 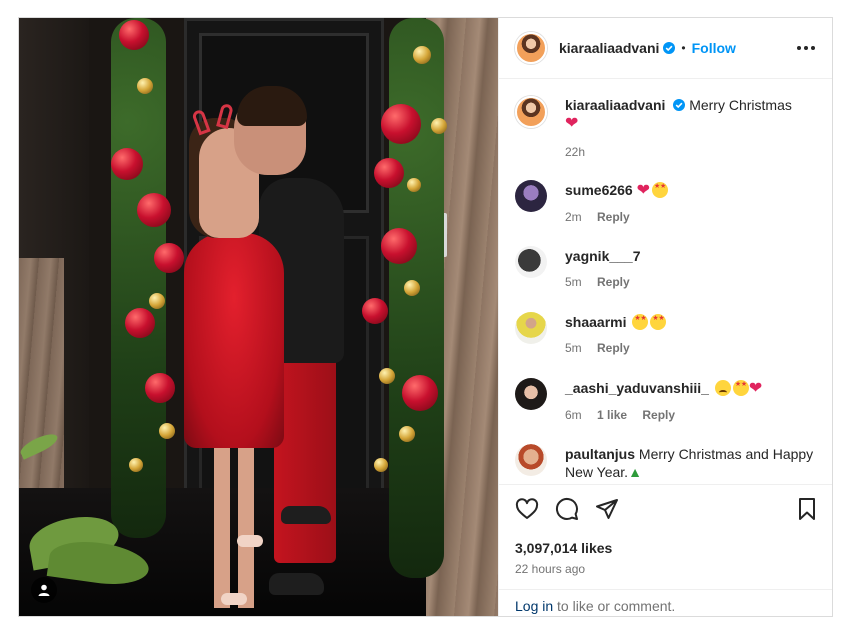 I want to click on comment-username: paultanjus, so click(x=600, y=454).